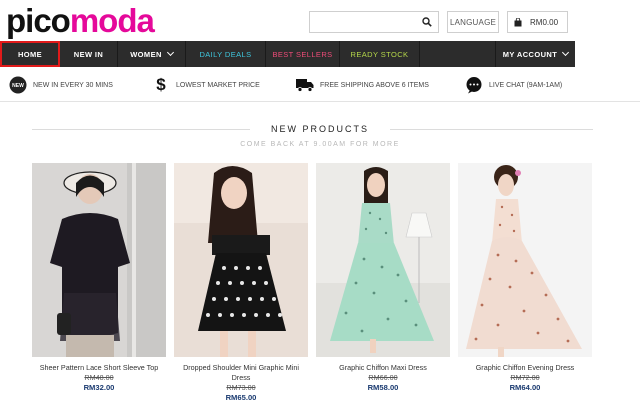  I want to click on feature-new-in: NEW NEW IN EVERY 30 MINS, so click(61, 85).